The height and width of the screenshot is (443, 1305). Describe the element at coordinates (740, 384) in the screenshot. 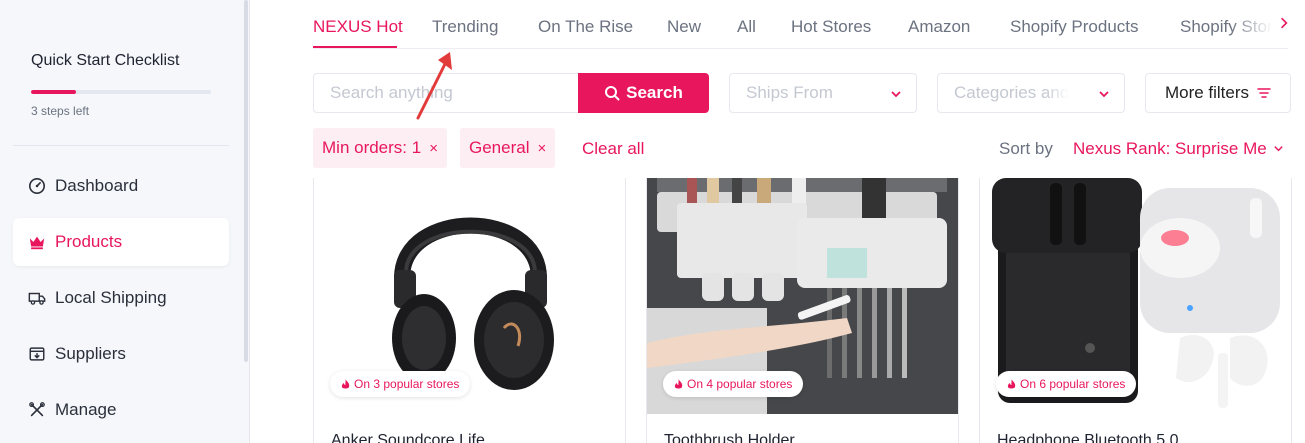

I see `popular-stores-text: On 4 popular stores` at that location.